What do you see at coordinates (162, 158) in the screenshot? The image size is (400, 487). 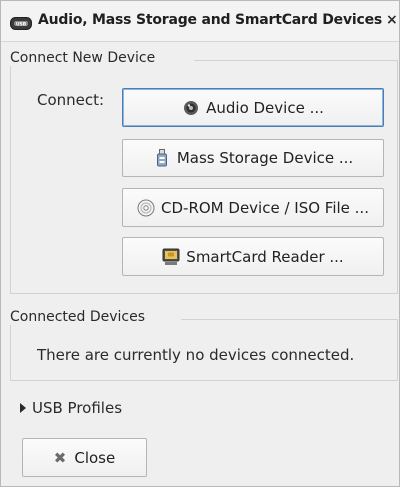 I see `usb-drive-icon` at bounding box center [162, 158].